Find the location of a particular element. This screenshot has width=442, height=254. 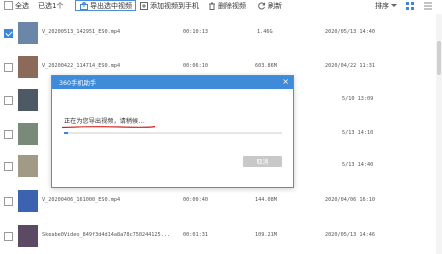

trash-icon is located at coordinates (211, 5).